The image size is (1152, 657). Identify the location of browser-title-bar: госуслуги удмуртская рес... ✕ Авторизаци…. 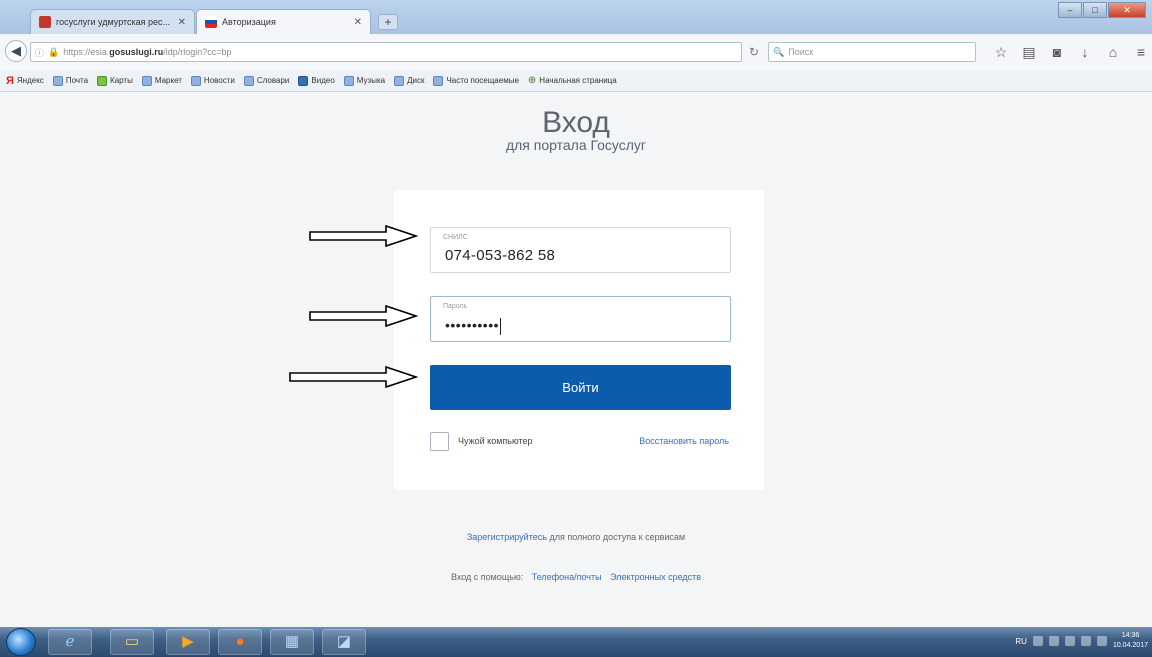
(576, 17).